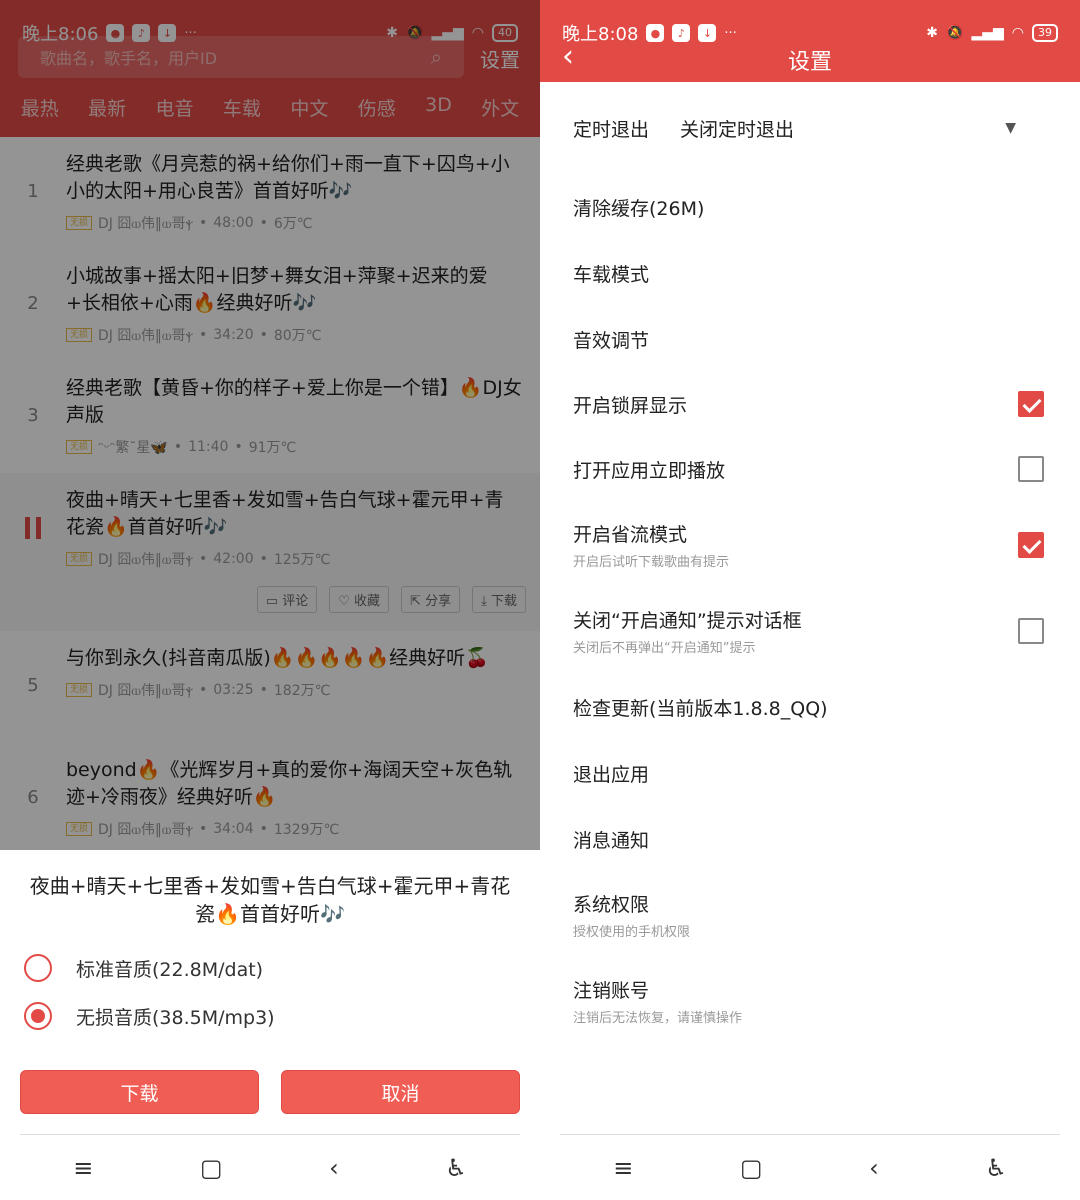 The image size is (1080, 1200). What do you see at coordinates (170, 969) in the screenshot?
I see `option-label: 标准音质(22.8M/dat)` at bounding box center [170, 969].